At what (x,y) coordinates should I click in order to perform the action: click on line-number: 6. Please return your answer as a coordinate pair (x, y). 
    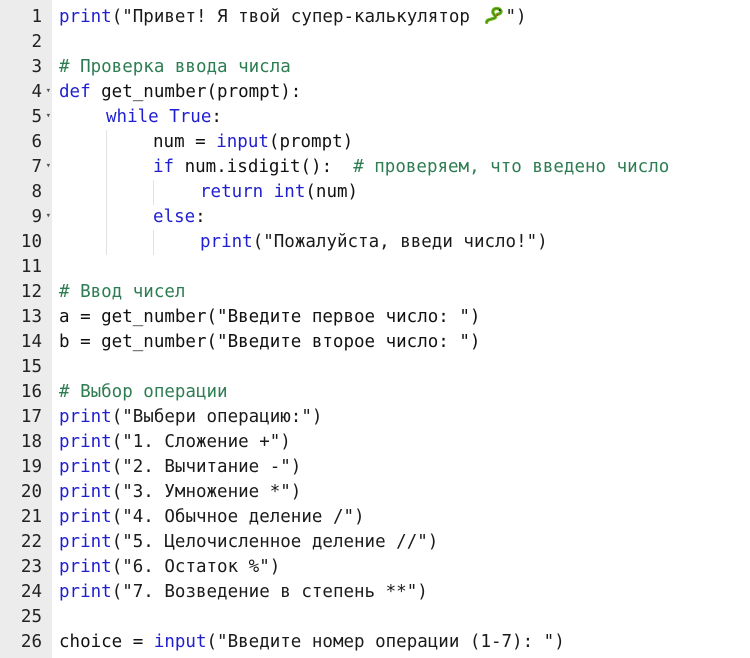
    Looking at the image, I should click on (36, 142).